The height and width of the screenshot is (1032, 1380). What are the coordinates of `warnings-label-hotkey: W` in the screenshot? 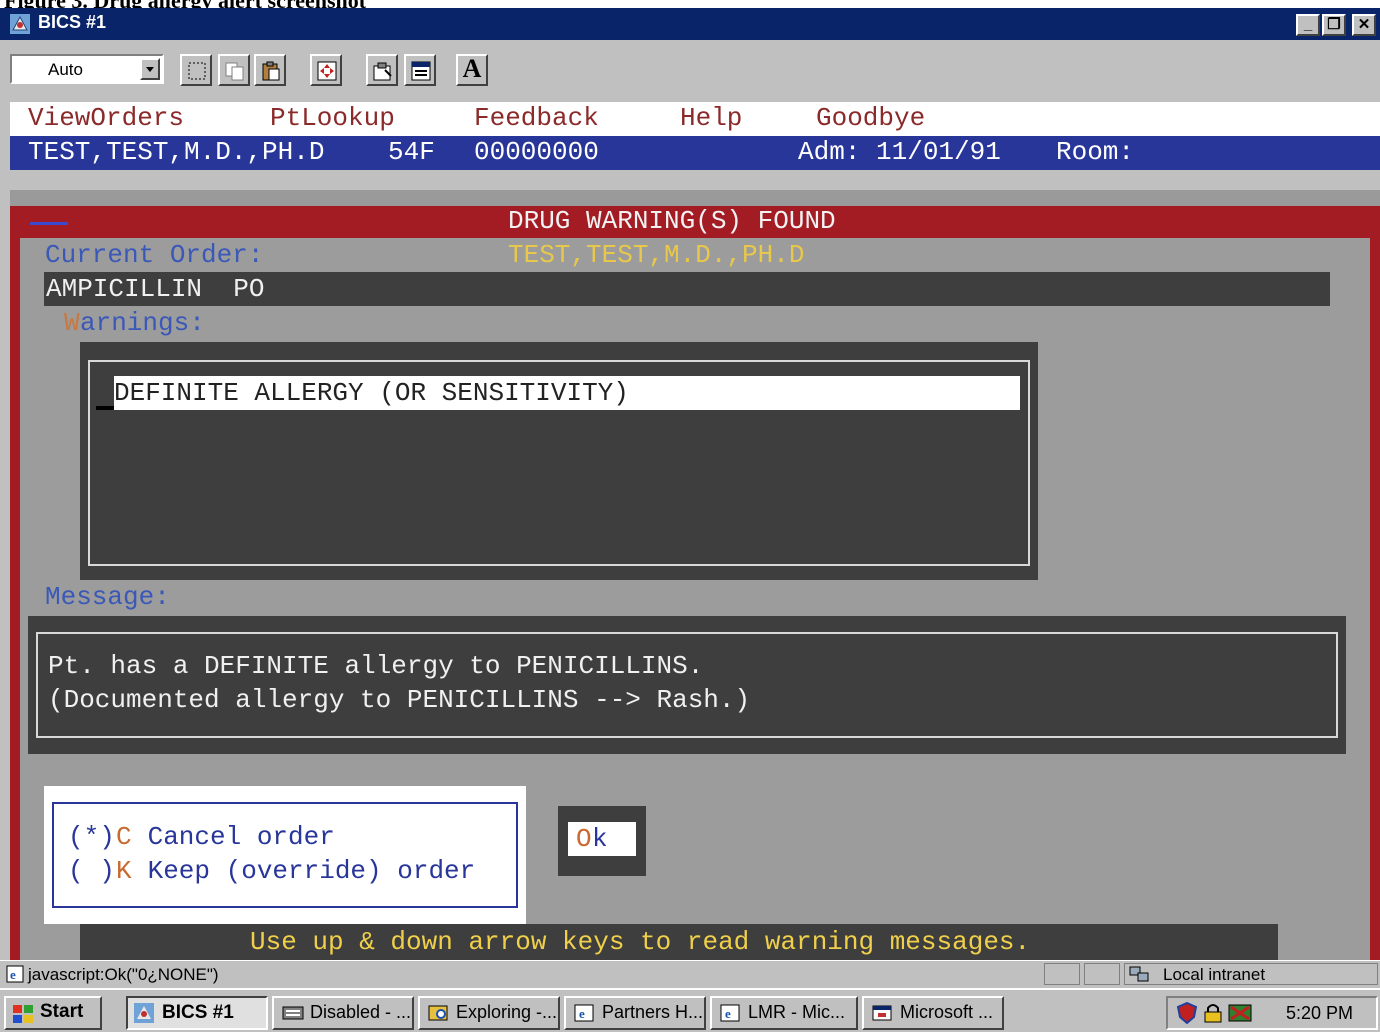 It's located at (72, 323).